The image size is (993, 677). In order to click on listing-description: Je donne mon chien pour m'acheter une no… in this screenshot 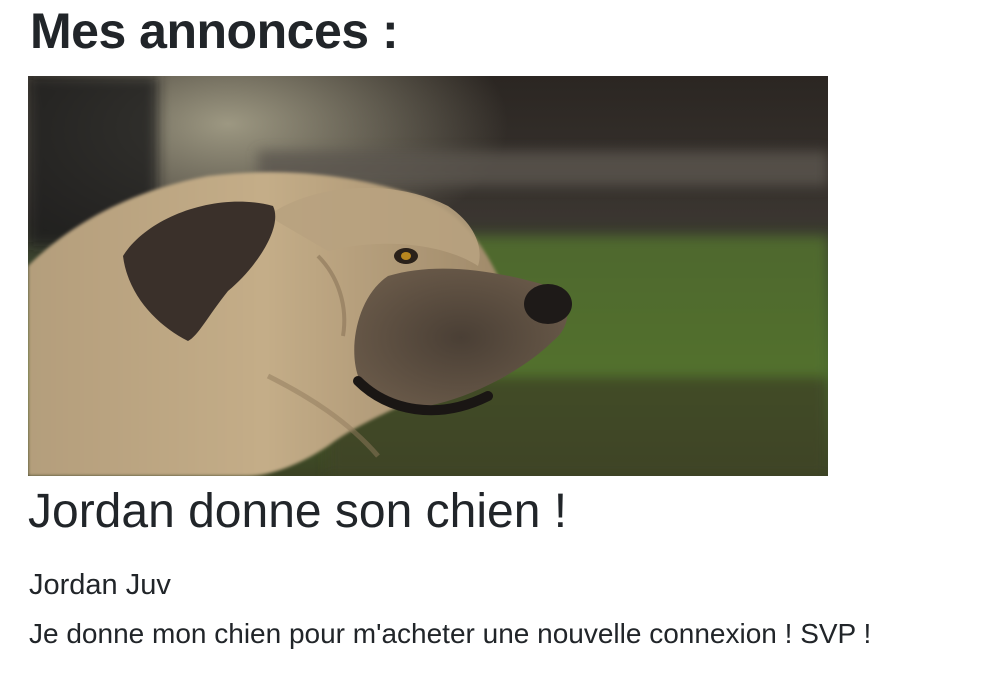, I will do `click(450, 633)`.